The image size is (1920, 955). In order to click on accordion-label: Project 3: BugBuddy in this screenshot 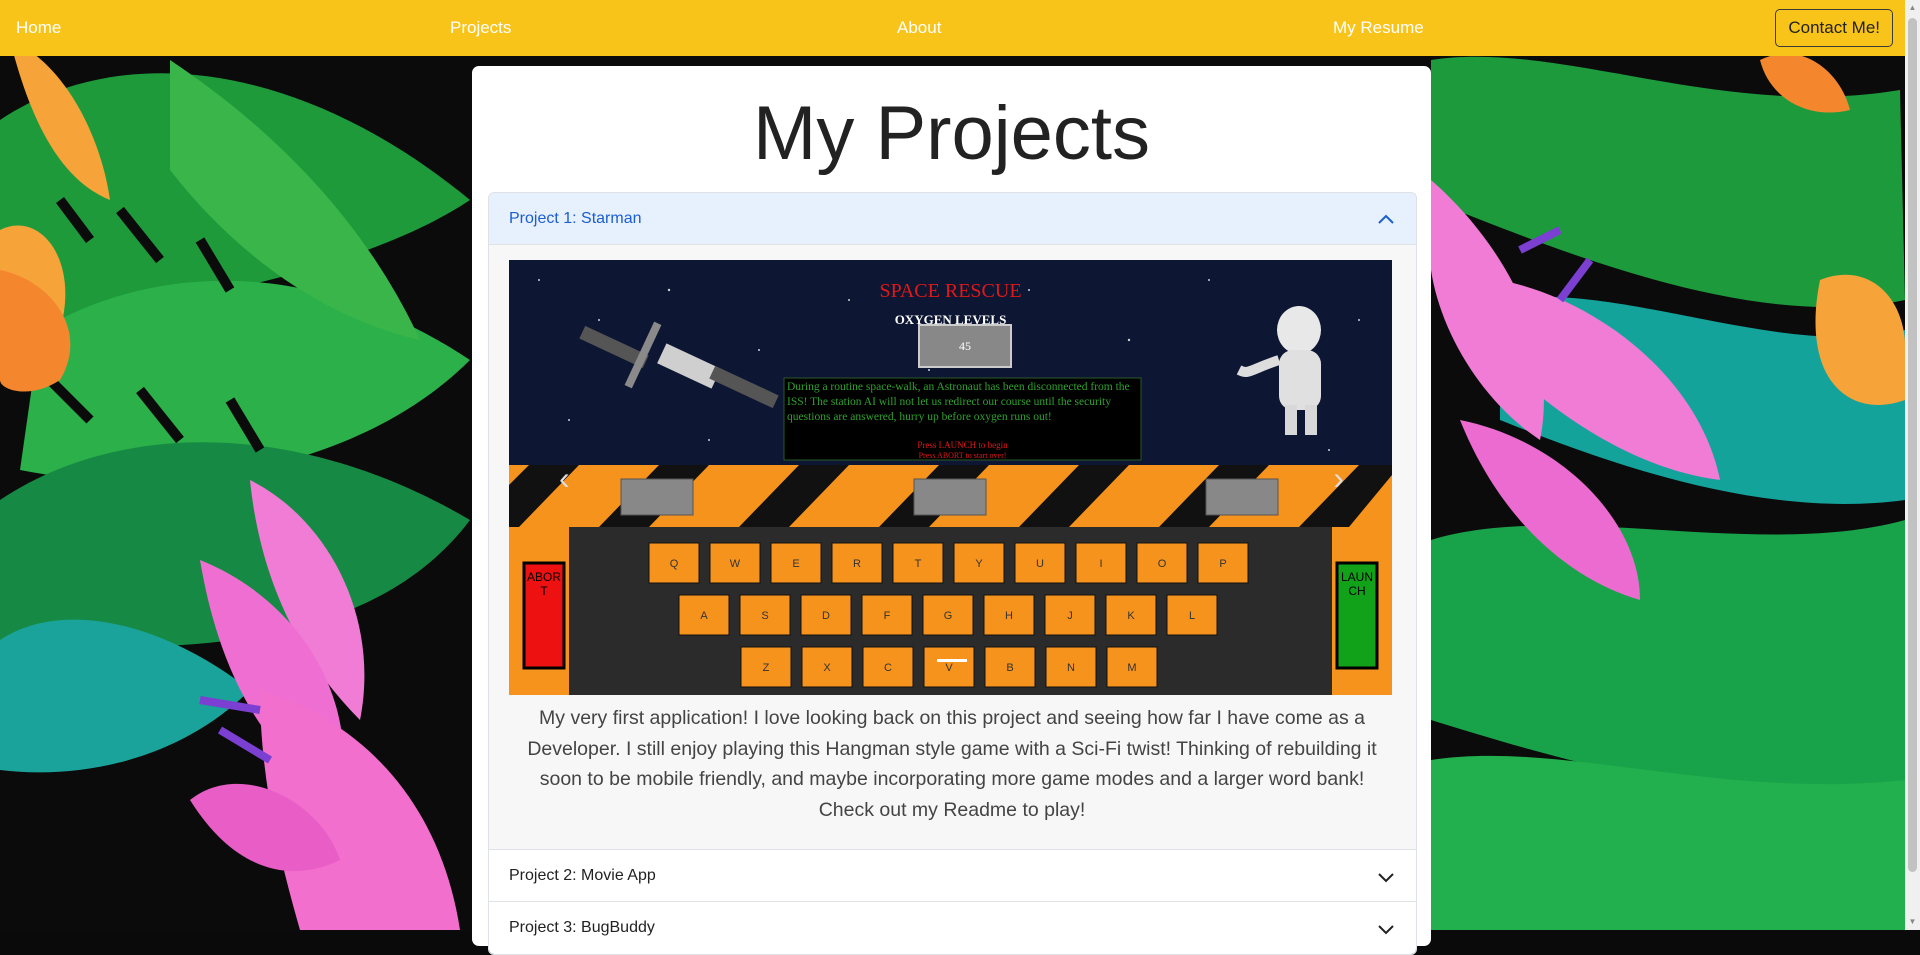, I will do `click(582, 927)`.